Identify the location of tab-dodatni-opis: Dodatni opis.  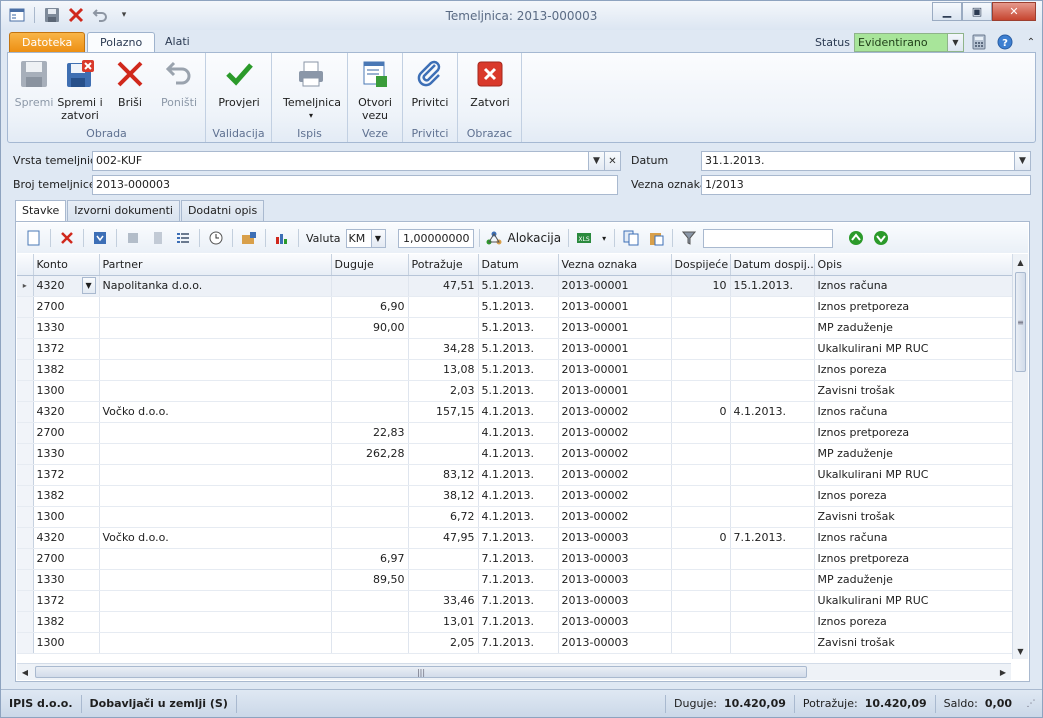
(222, 211).